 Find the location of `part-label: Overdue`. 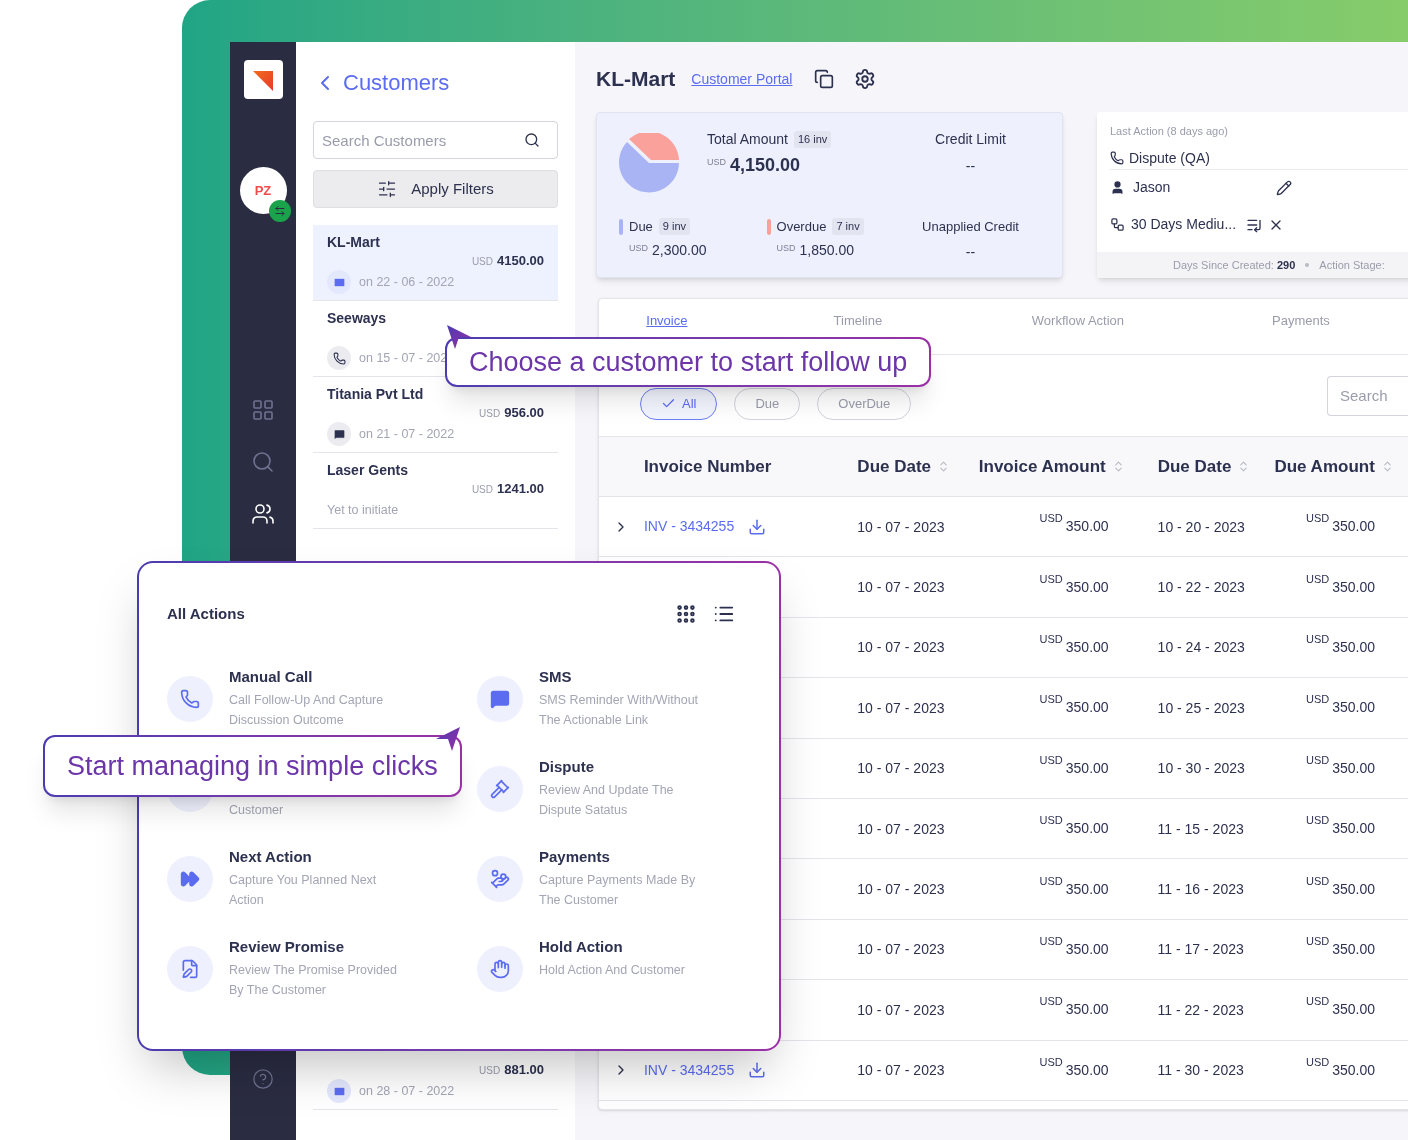

part-label: Overdue is located at coordinates (801, 226).